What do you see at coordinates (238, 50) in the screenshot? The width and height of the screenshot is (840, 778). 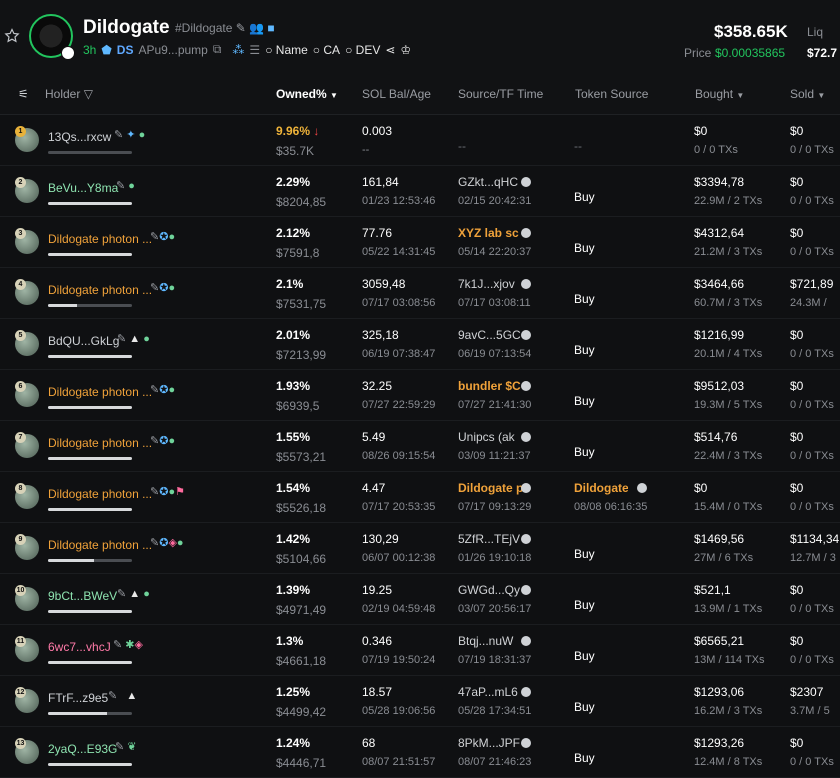 I see `bundle-icon: ⁂` at bounding box center [238, 50].